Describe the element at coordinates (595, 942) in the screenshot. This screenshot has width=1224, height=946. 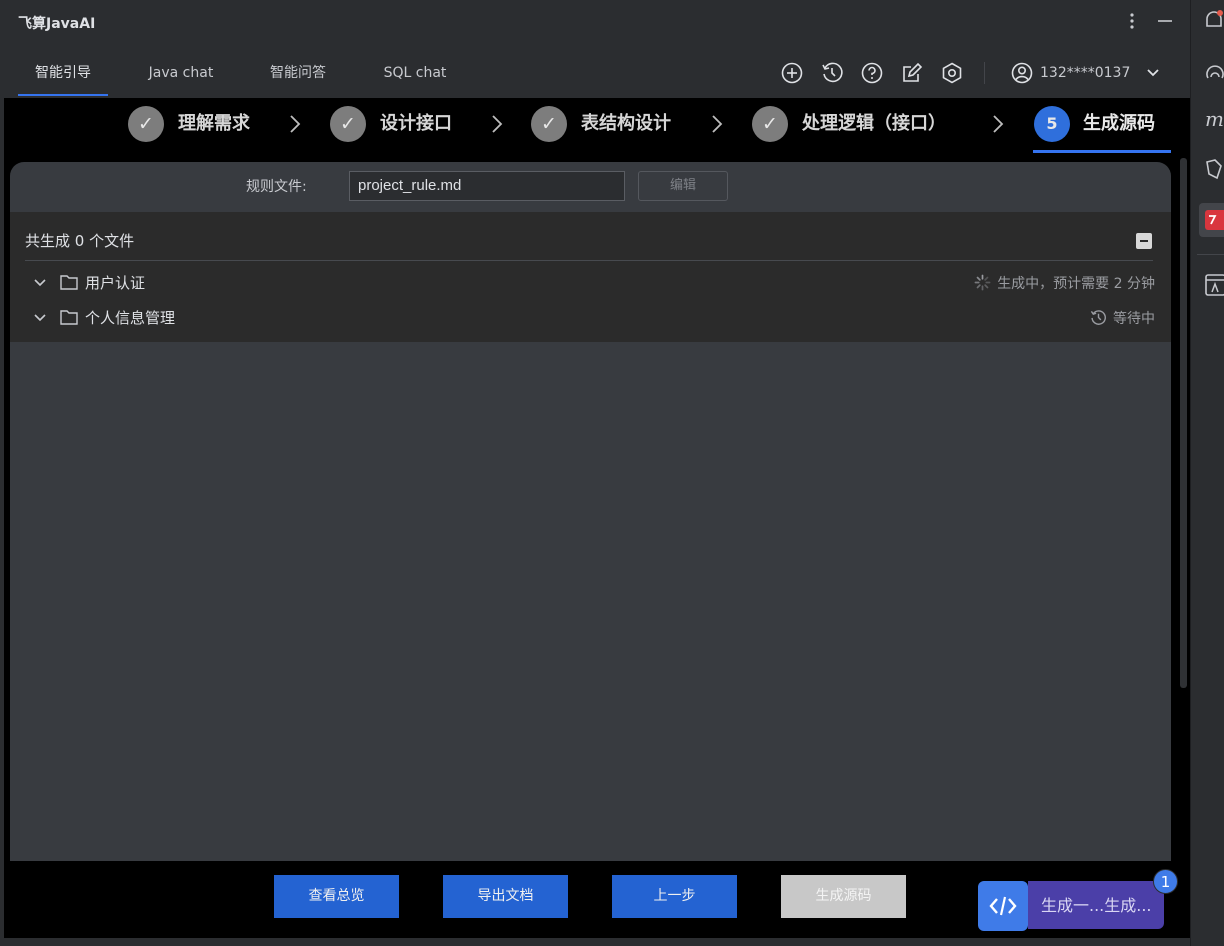
I see `status-strip` at that location.